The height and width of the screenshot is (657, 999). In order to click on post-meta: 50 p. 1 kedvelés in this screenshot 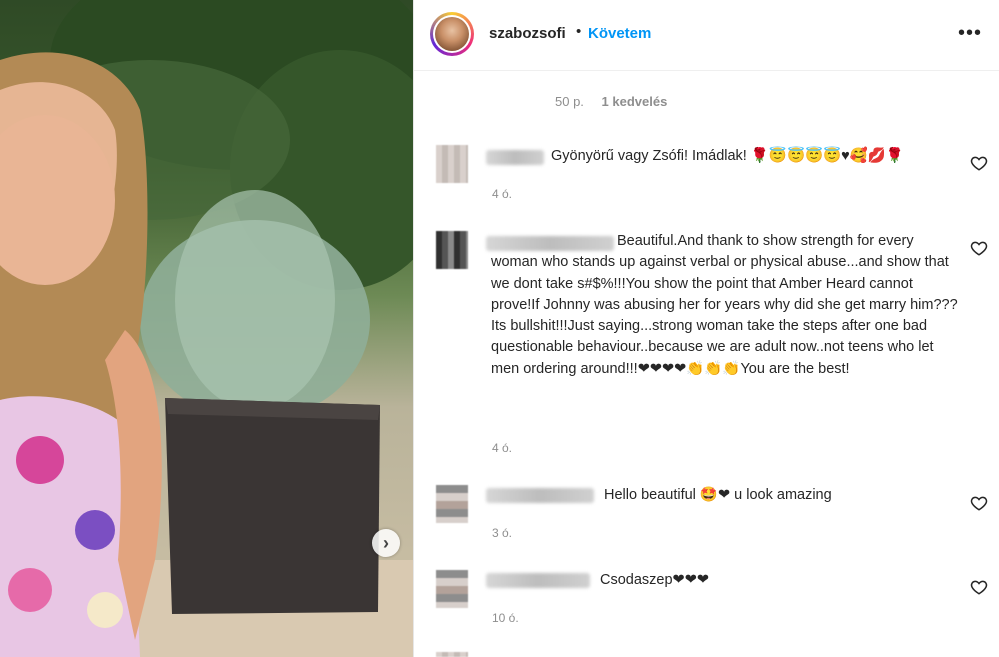, I will do `click(618, 101)`.